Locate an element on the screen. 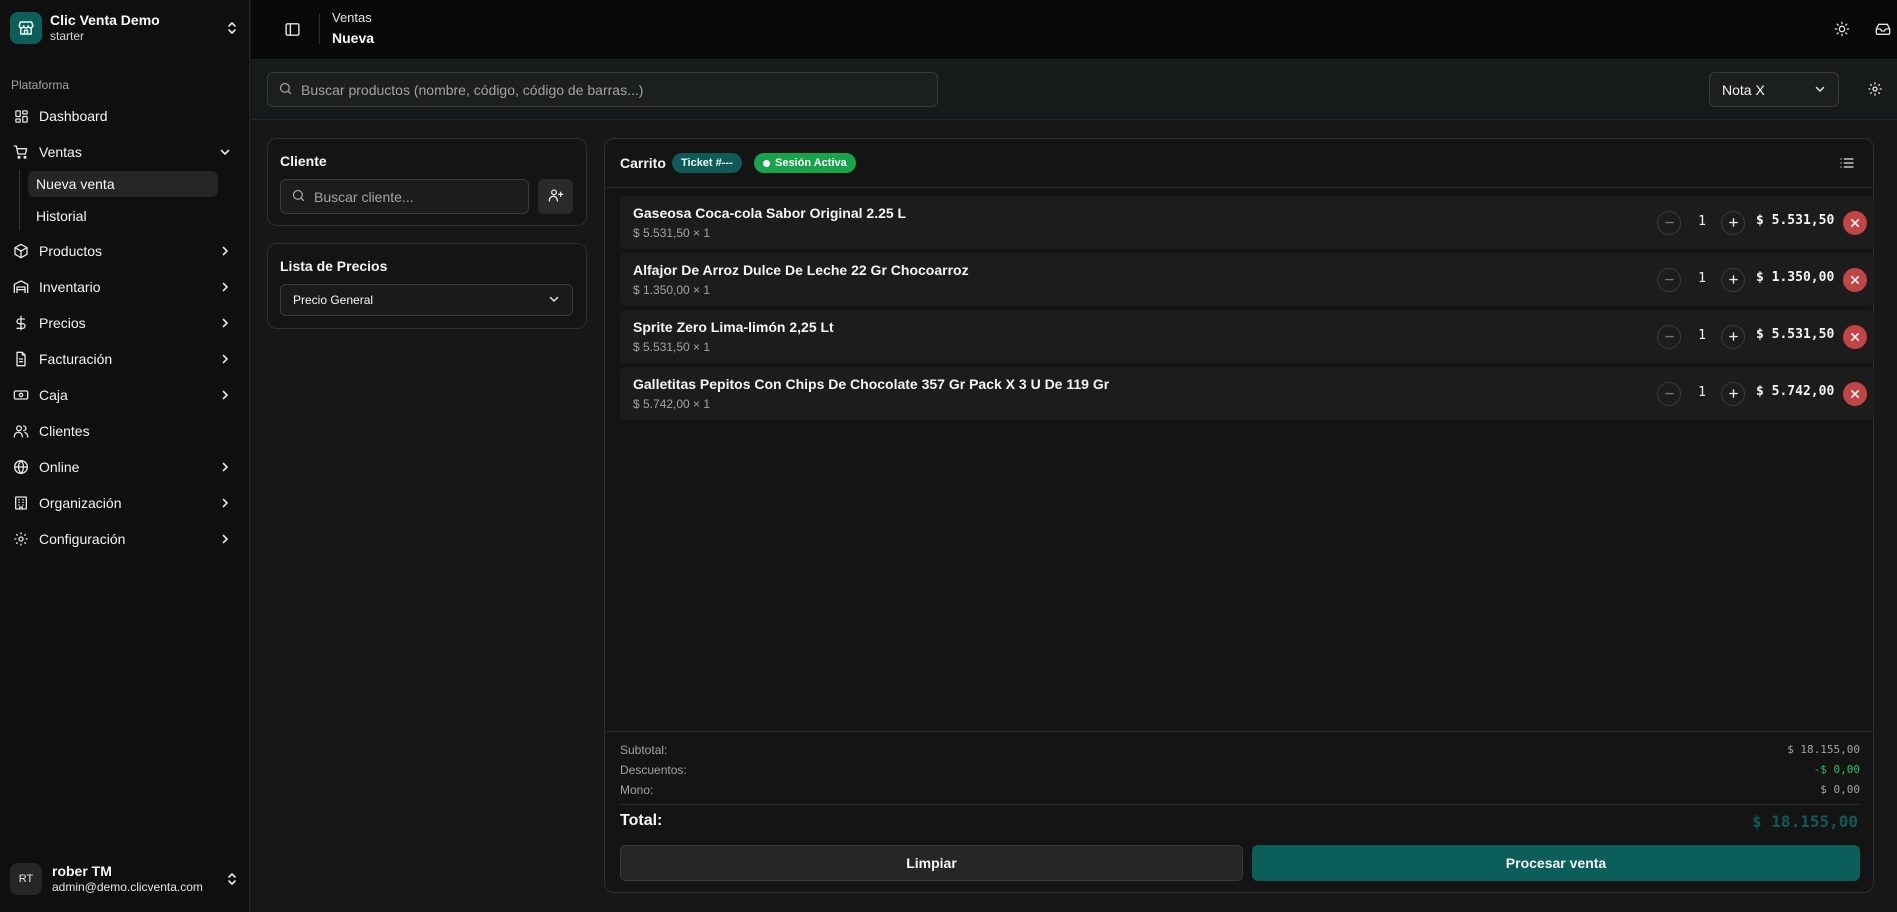 The width and height of the screenshot is (1897, 912). client-search-input is located at coordinates (421, 196).